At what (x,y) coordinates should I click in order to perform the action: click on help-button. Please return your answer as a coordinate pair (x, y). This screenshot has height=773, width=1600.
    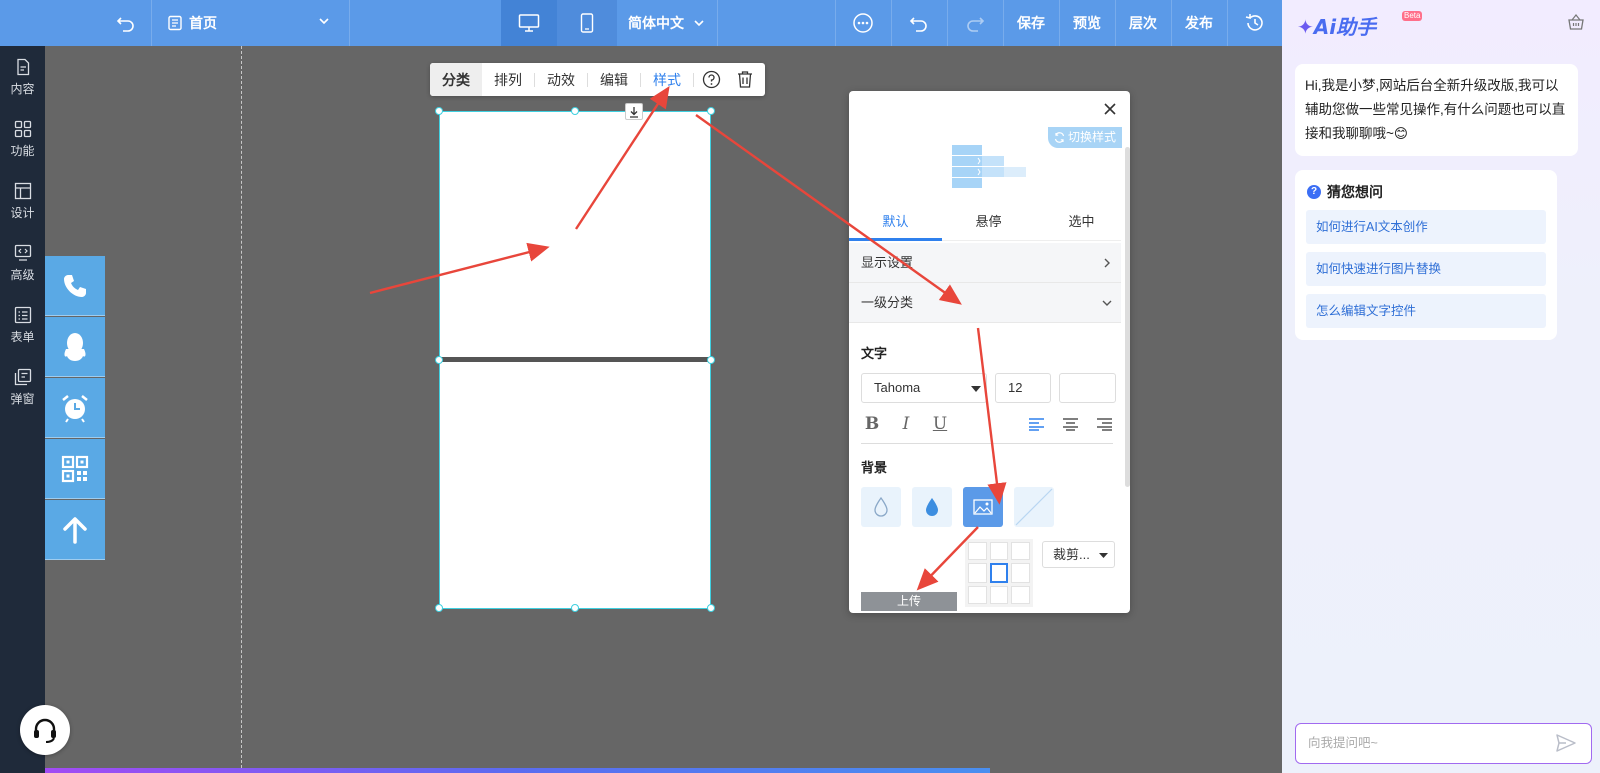
    Looking at the image, I should click on (711, 79).